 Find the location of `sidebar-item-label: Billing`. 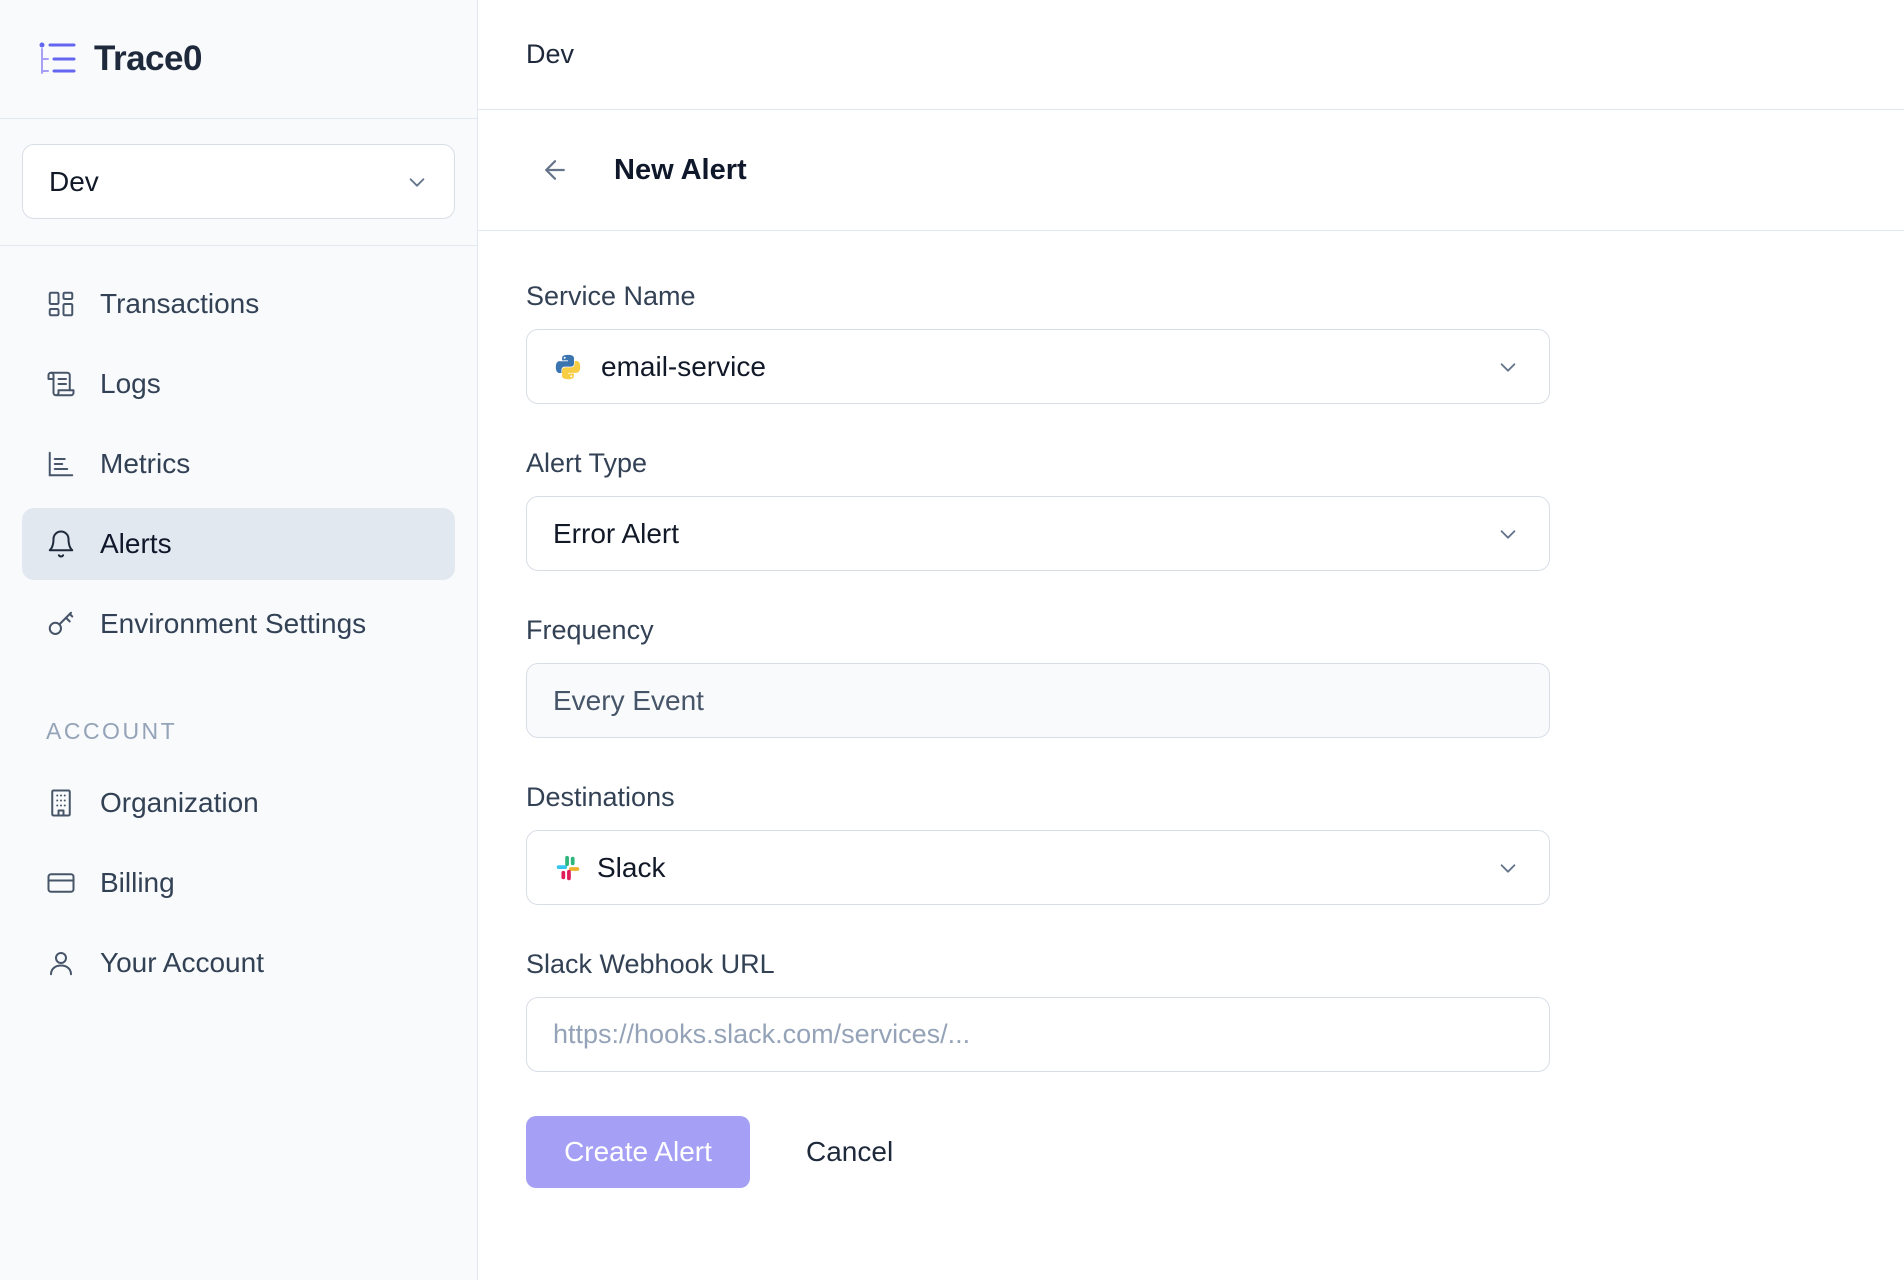

sidebar-item-label: Billing is located at coordinates (137, 882).